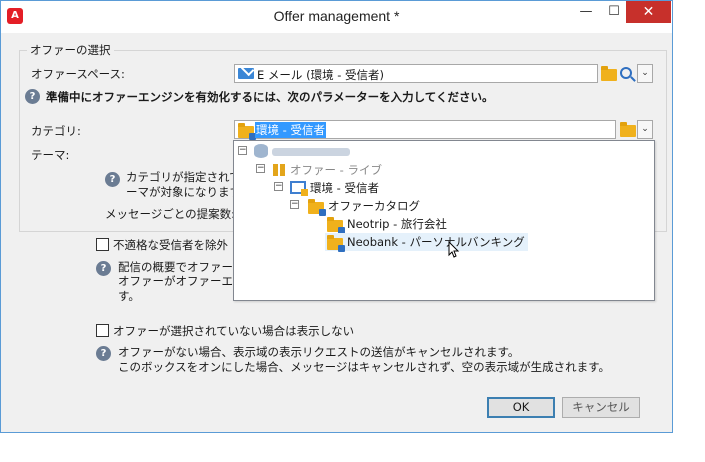 The image size is (705, 462). I want to click on title-bar: A Offer management * — ☐ ✕, so click(336, 17).